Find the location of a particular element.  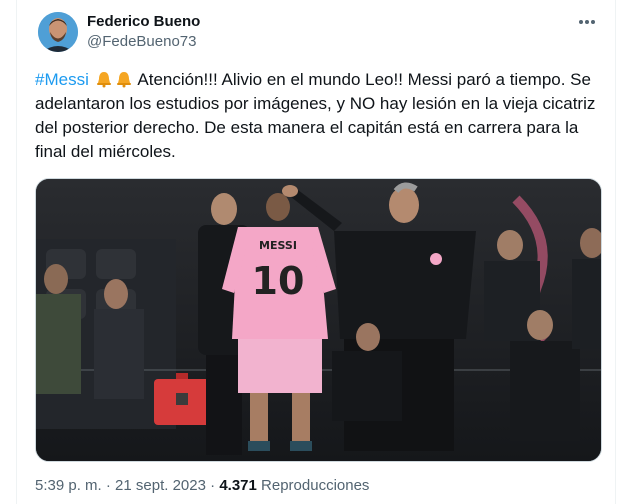

view-count-label: Reproducciones is located at coordinates (315, 485).